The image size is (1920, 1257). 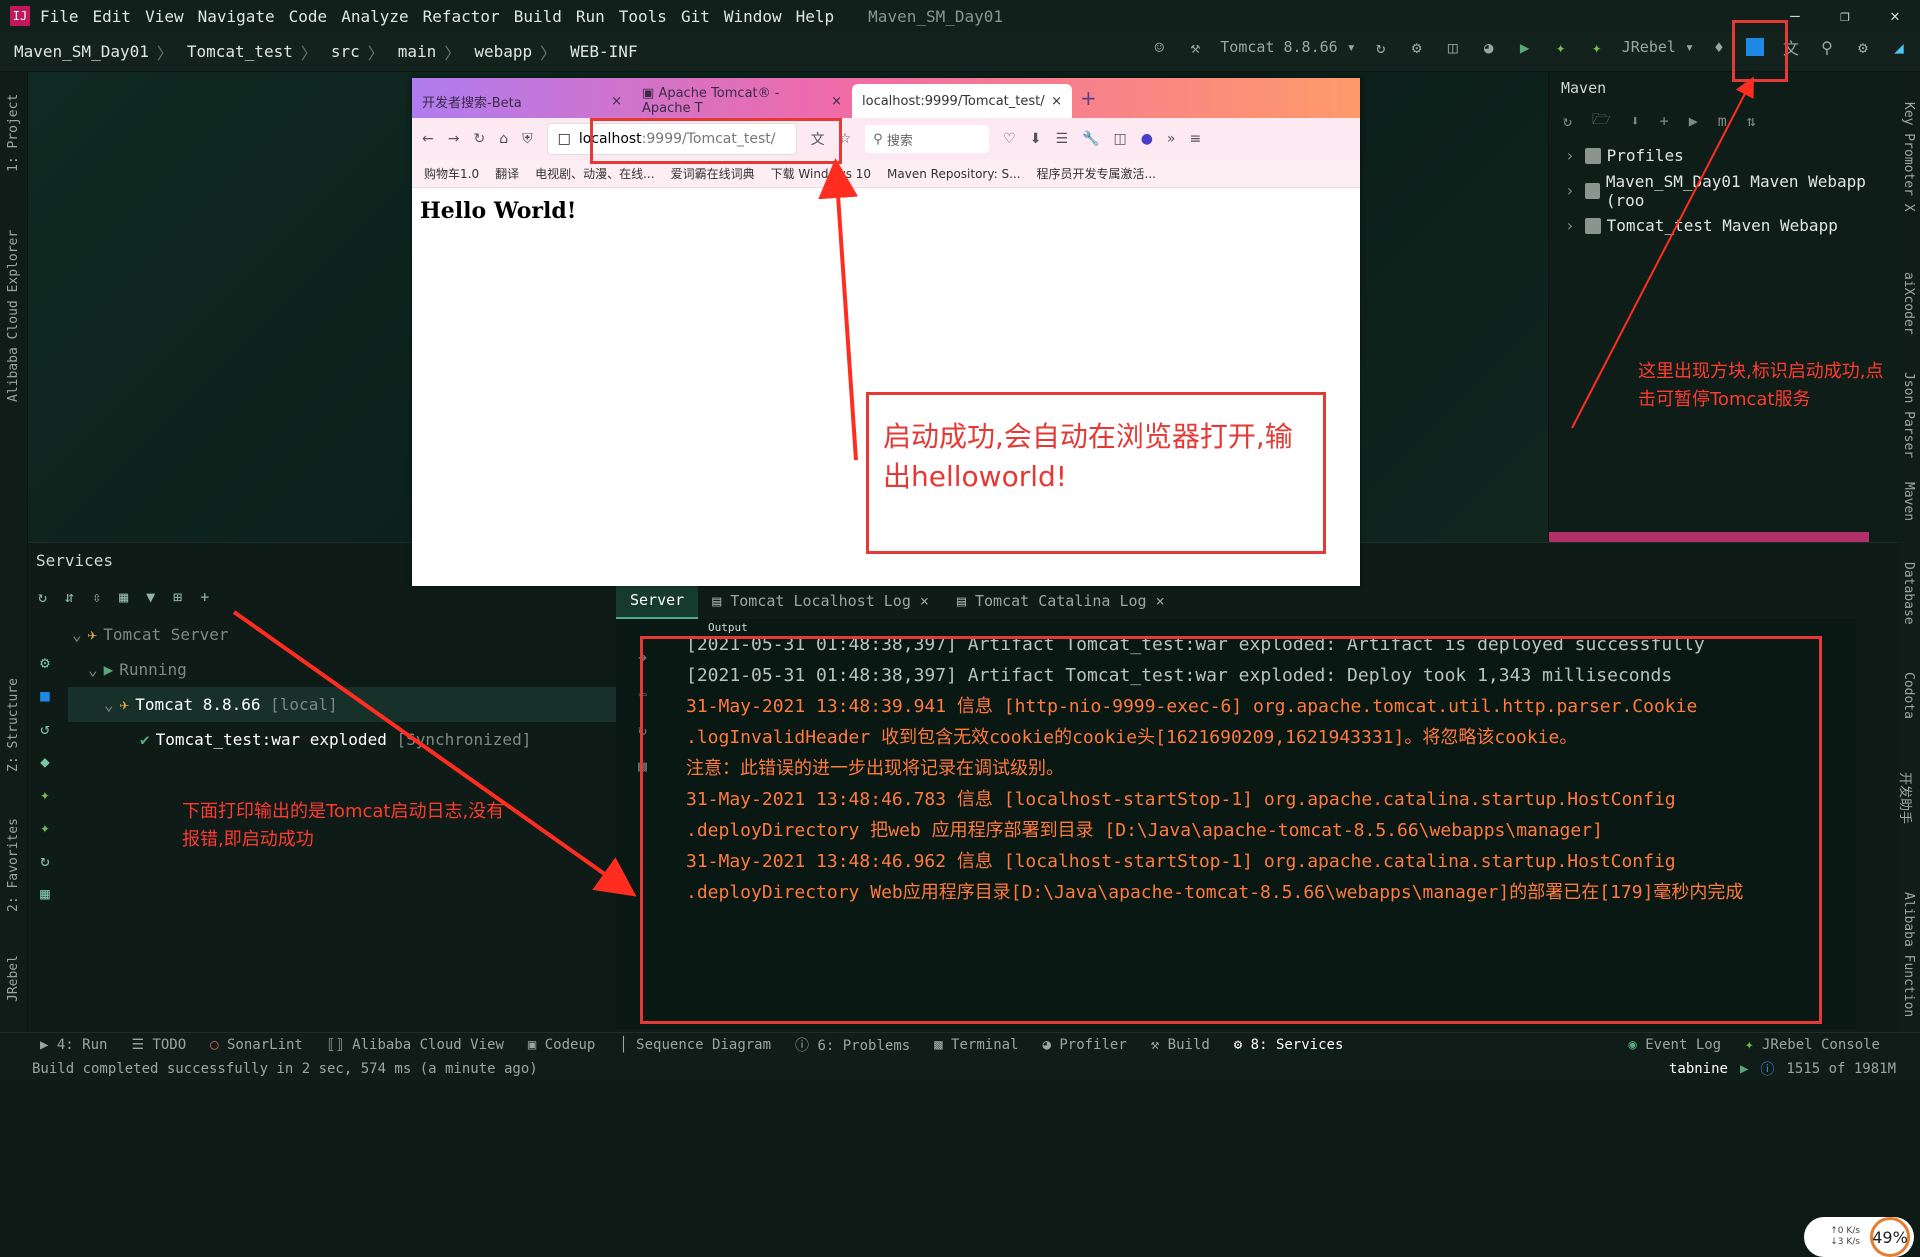 I want to click on tool-profiler: ◕ Profiler, so click(x=1084, y=1045).